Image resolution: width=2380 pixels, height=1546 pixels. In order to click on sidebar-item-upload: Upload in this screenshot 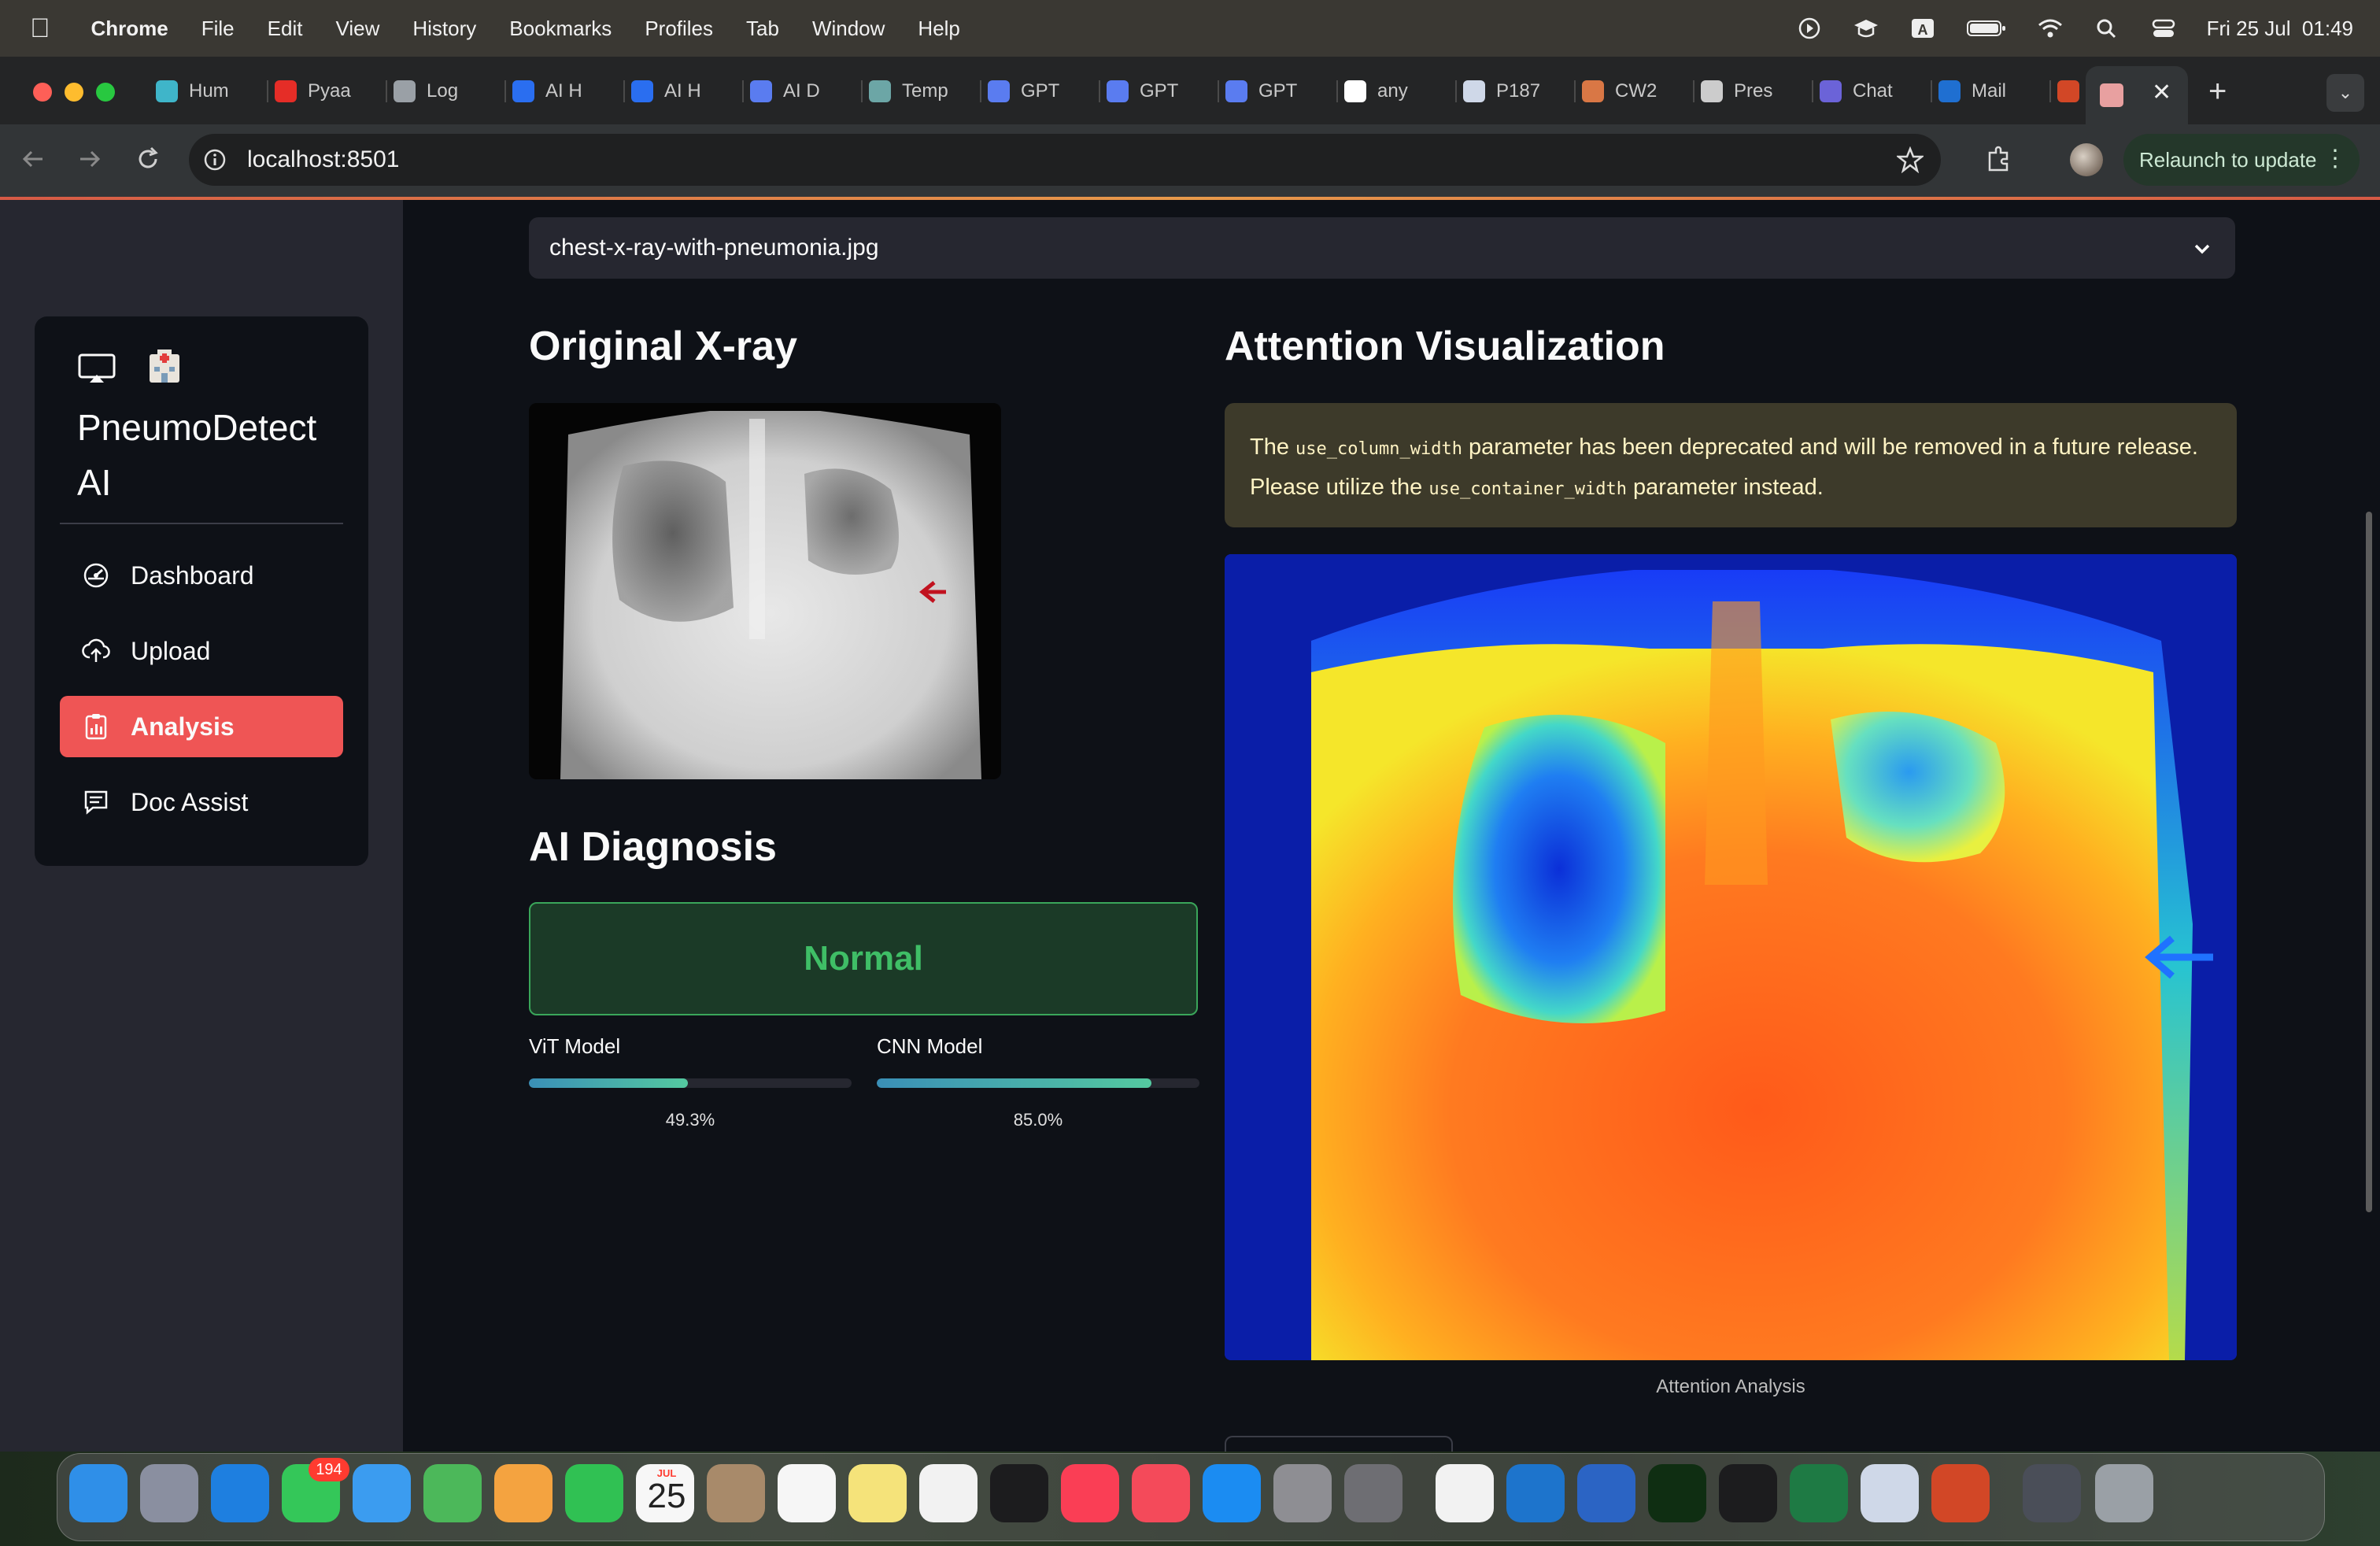, I will do `click(201, 651)`.